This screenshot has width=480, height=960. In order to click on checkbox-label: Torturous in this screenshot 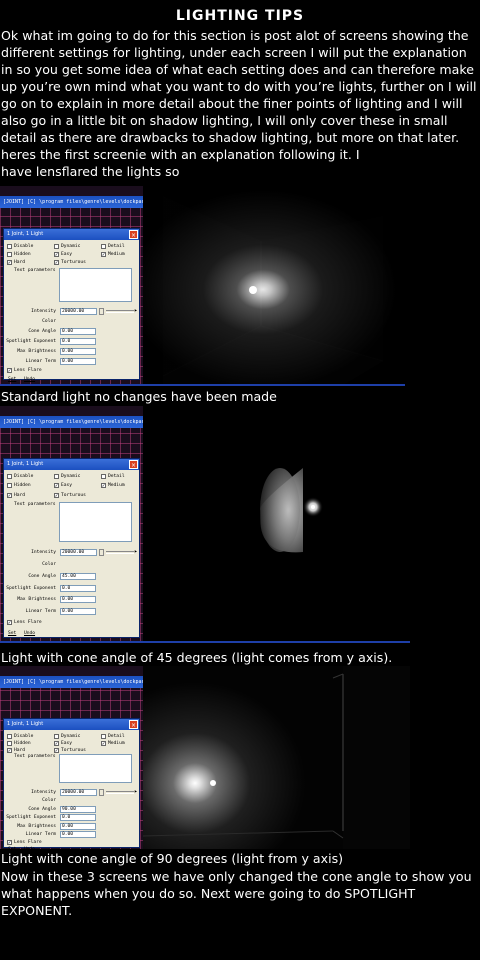, I will do `click(73, 262)`.